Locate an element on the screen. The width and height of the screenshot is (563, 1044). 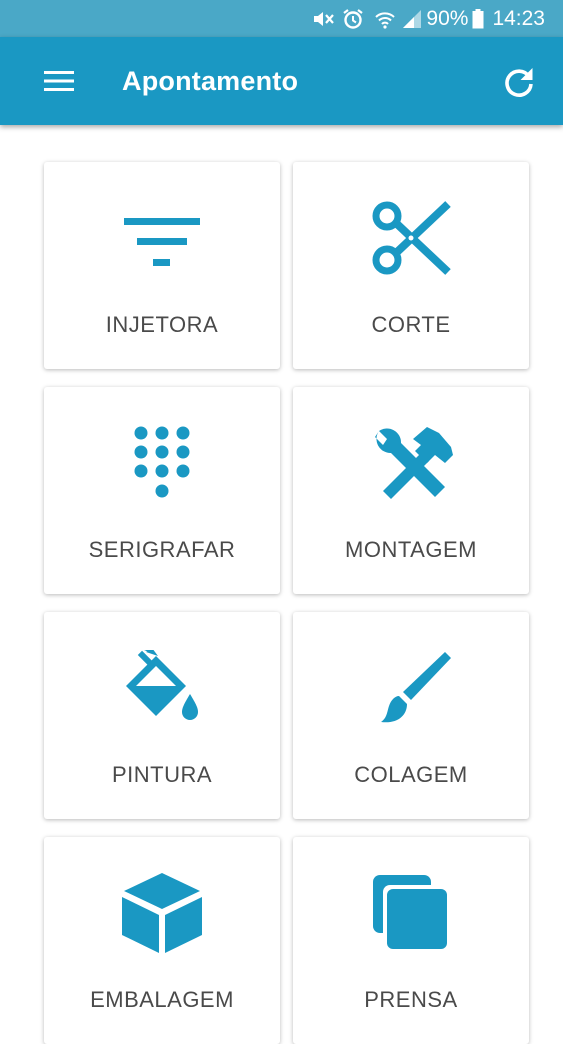
scissors-icon is located at coordinates (411, 238).